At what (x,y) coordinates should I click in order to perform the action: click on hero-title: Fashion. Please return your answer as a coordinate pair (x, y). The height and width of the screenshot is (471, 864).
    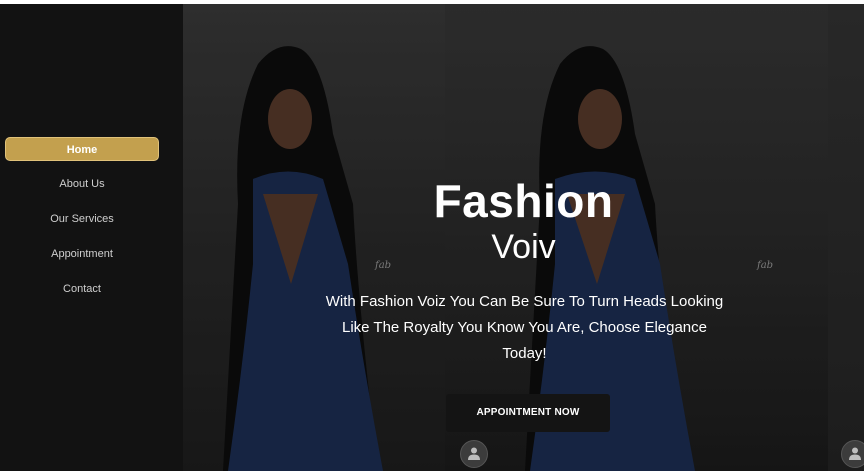
    Looking at the image, I should click on (523, 201).